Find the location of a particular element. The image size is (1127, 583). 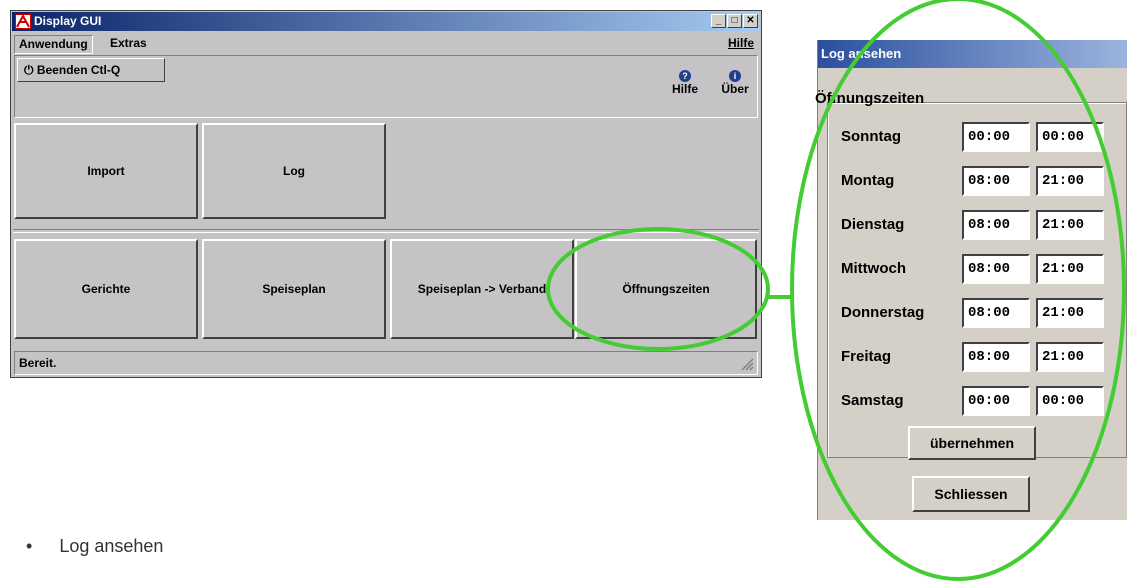

maximize-button: □ is located at coordinates (734, 21).